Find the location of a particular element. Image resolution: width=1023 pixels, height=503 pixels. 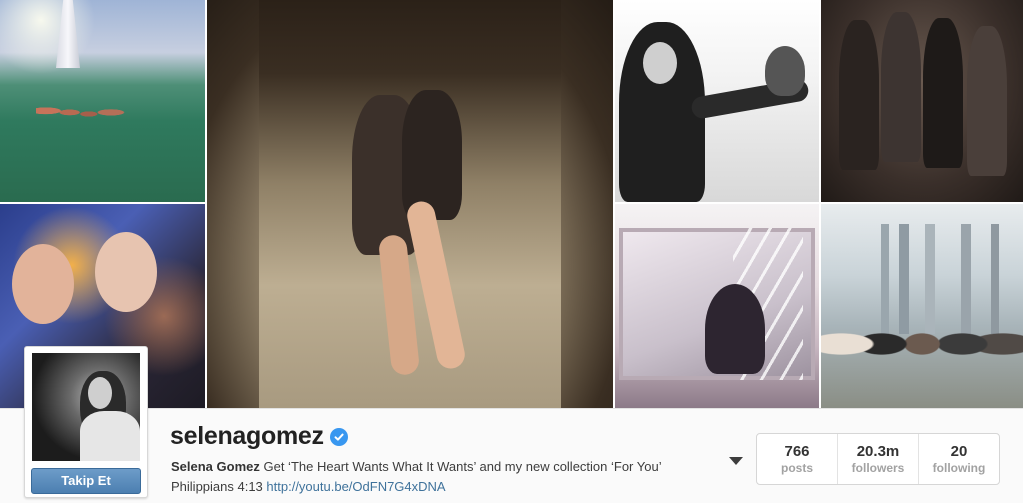

stat-label: following is located at coordinates (959, 468).